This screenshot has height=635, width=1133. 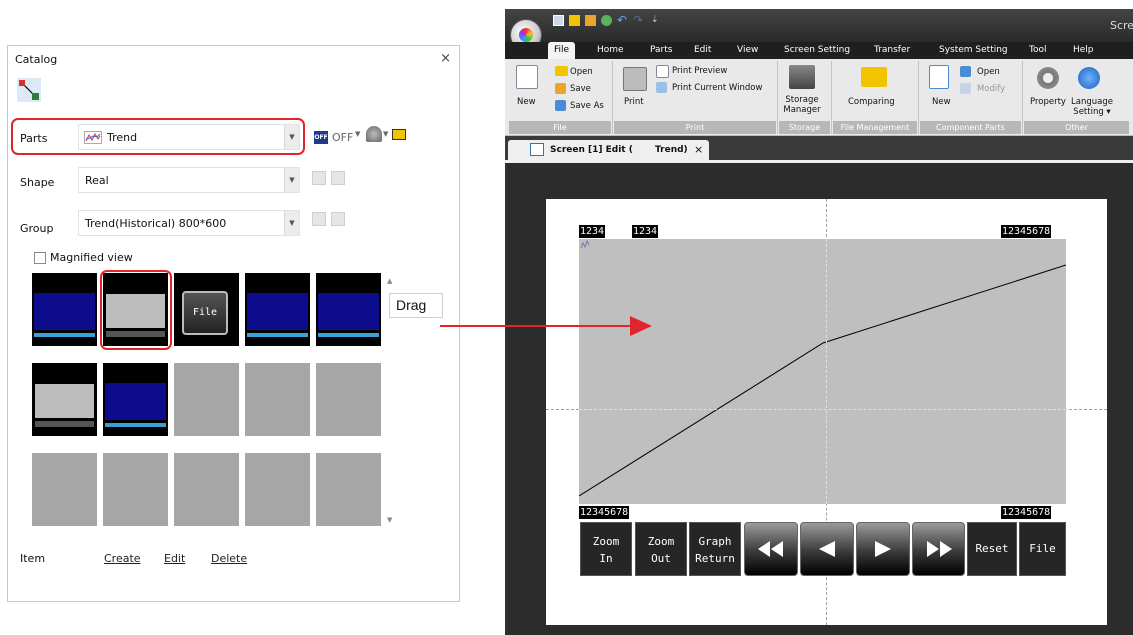 I want to click on group-copy-icon, so click(x=338, y=219).